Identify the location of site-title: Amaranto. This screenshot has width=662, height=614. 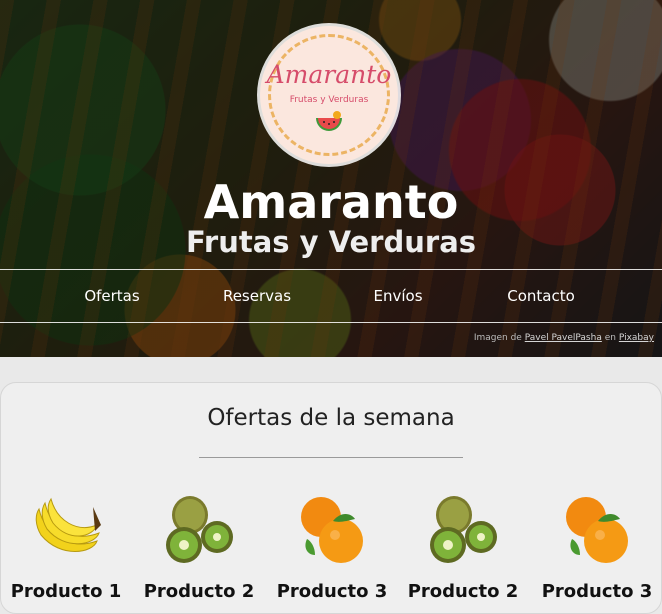
(331, 202).